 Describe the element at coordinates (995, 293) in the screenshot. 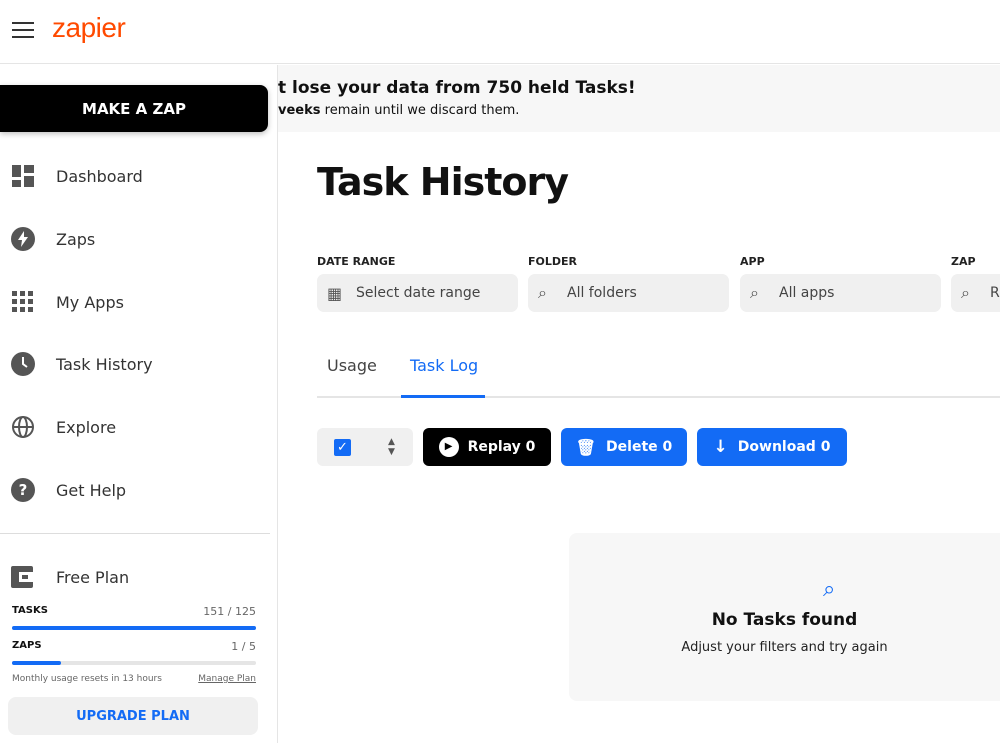

I see `filter-value: R` at that location.